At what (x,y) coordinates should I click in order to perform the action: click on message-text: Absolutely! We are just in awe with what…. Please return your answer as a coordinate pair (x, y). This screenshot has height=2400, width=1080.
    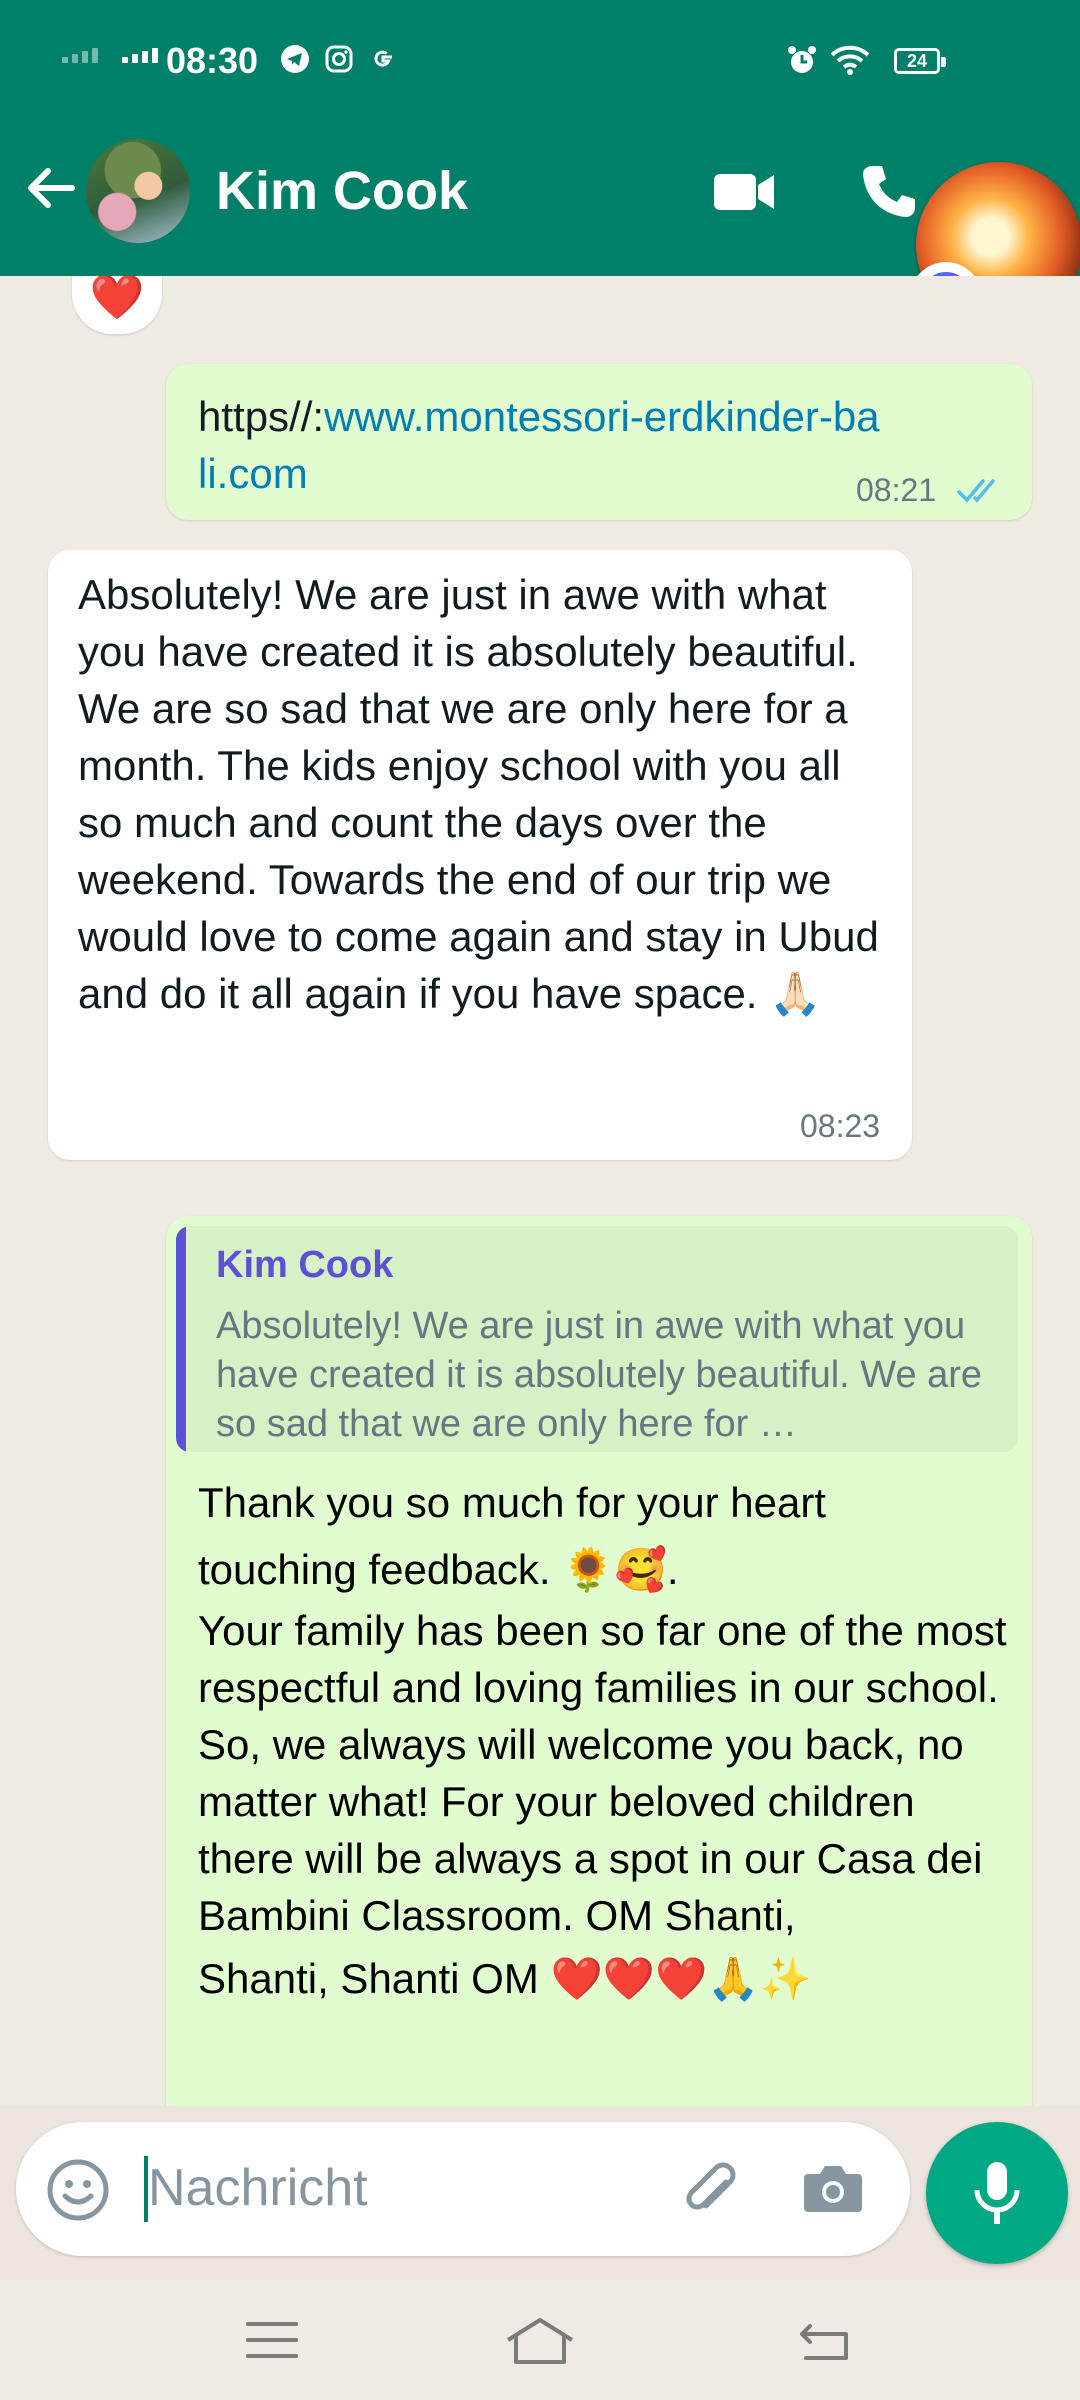
    Looking at the image, I should click on (478, 794).